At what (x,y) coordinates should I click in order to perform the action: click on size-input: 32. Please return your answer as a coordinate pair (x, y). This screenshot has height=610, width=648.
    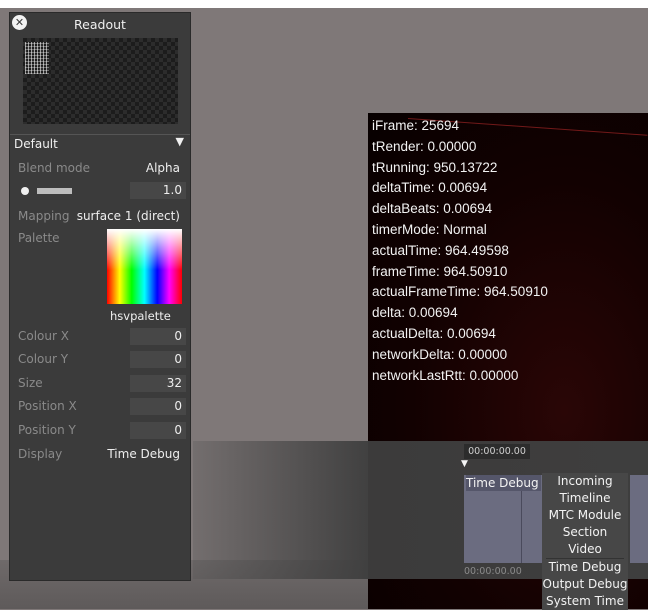
    Looking at the image, I should click on (158, 383).